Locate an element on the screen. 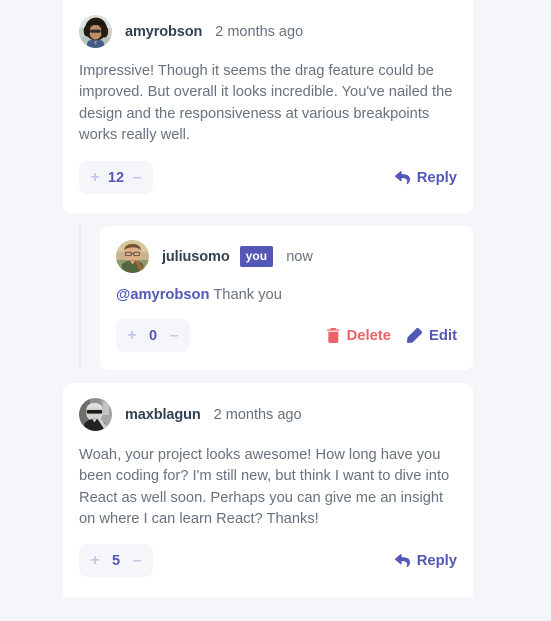 This screenshot has width=551, height=621. comment-footer: + 5 – Reply is located at coordinates (268, 561).